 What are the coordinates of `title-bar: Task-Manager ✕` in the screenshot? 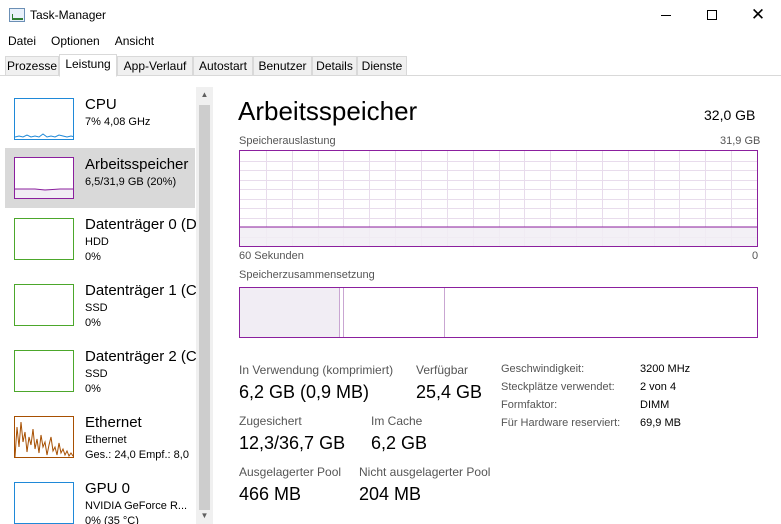 It's located at (390, 15).